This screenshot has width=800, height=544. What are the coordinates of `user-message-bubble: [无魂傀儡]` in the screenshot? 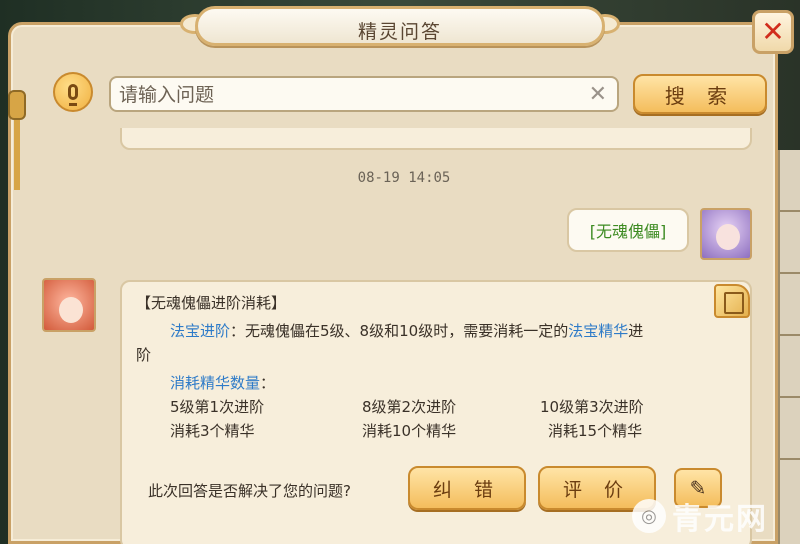 It's located at (628, 230).